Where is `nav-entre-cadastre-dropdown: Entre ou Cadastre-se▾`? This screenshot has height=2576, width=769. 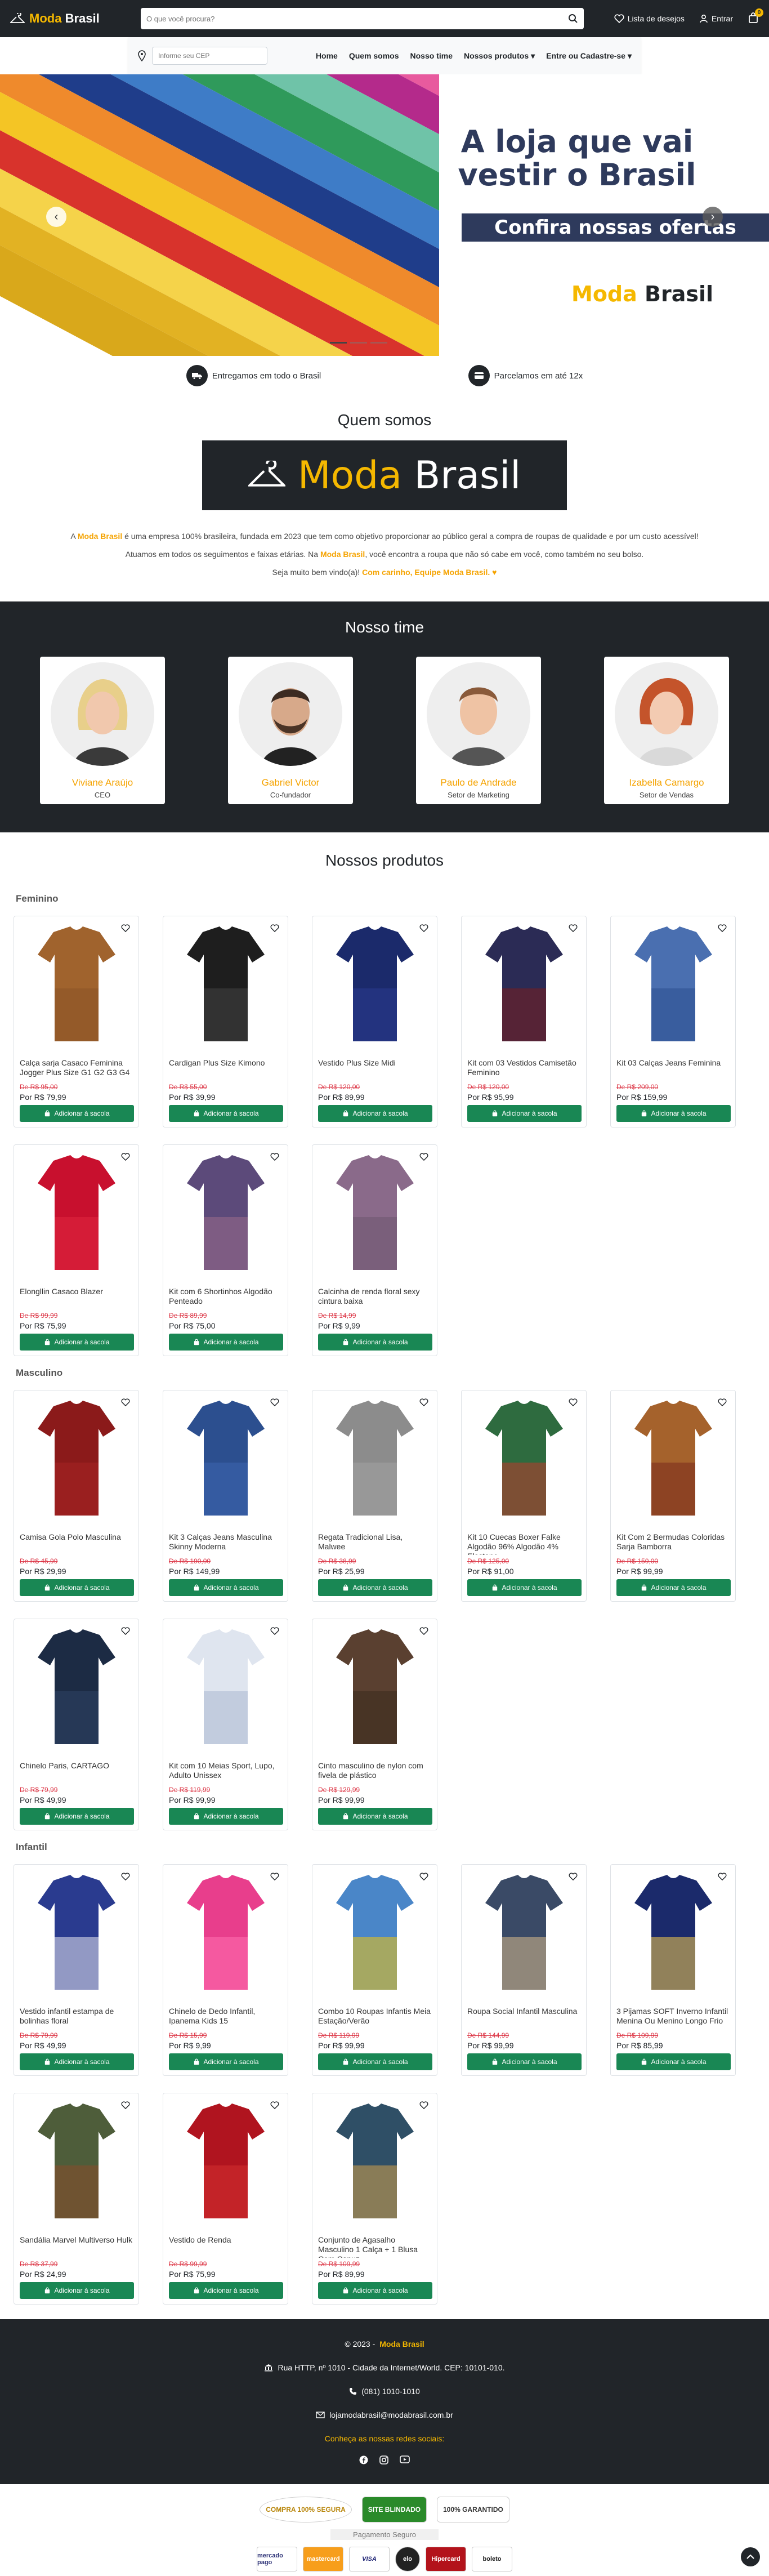
nav-entre-cadastre-dropdown: Entre ou Cadastre-se▾ is located at coordinates (589, 56).